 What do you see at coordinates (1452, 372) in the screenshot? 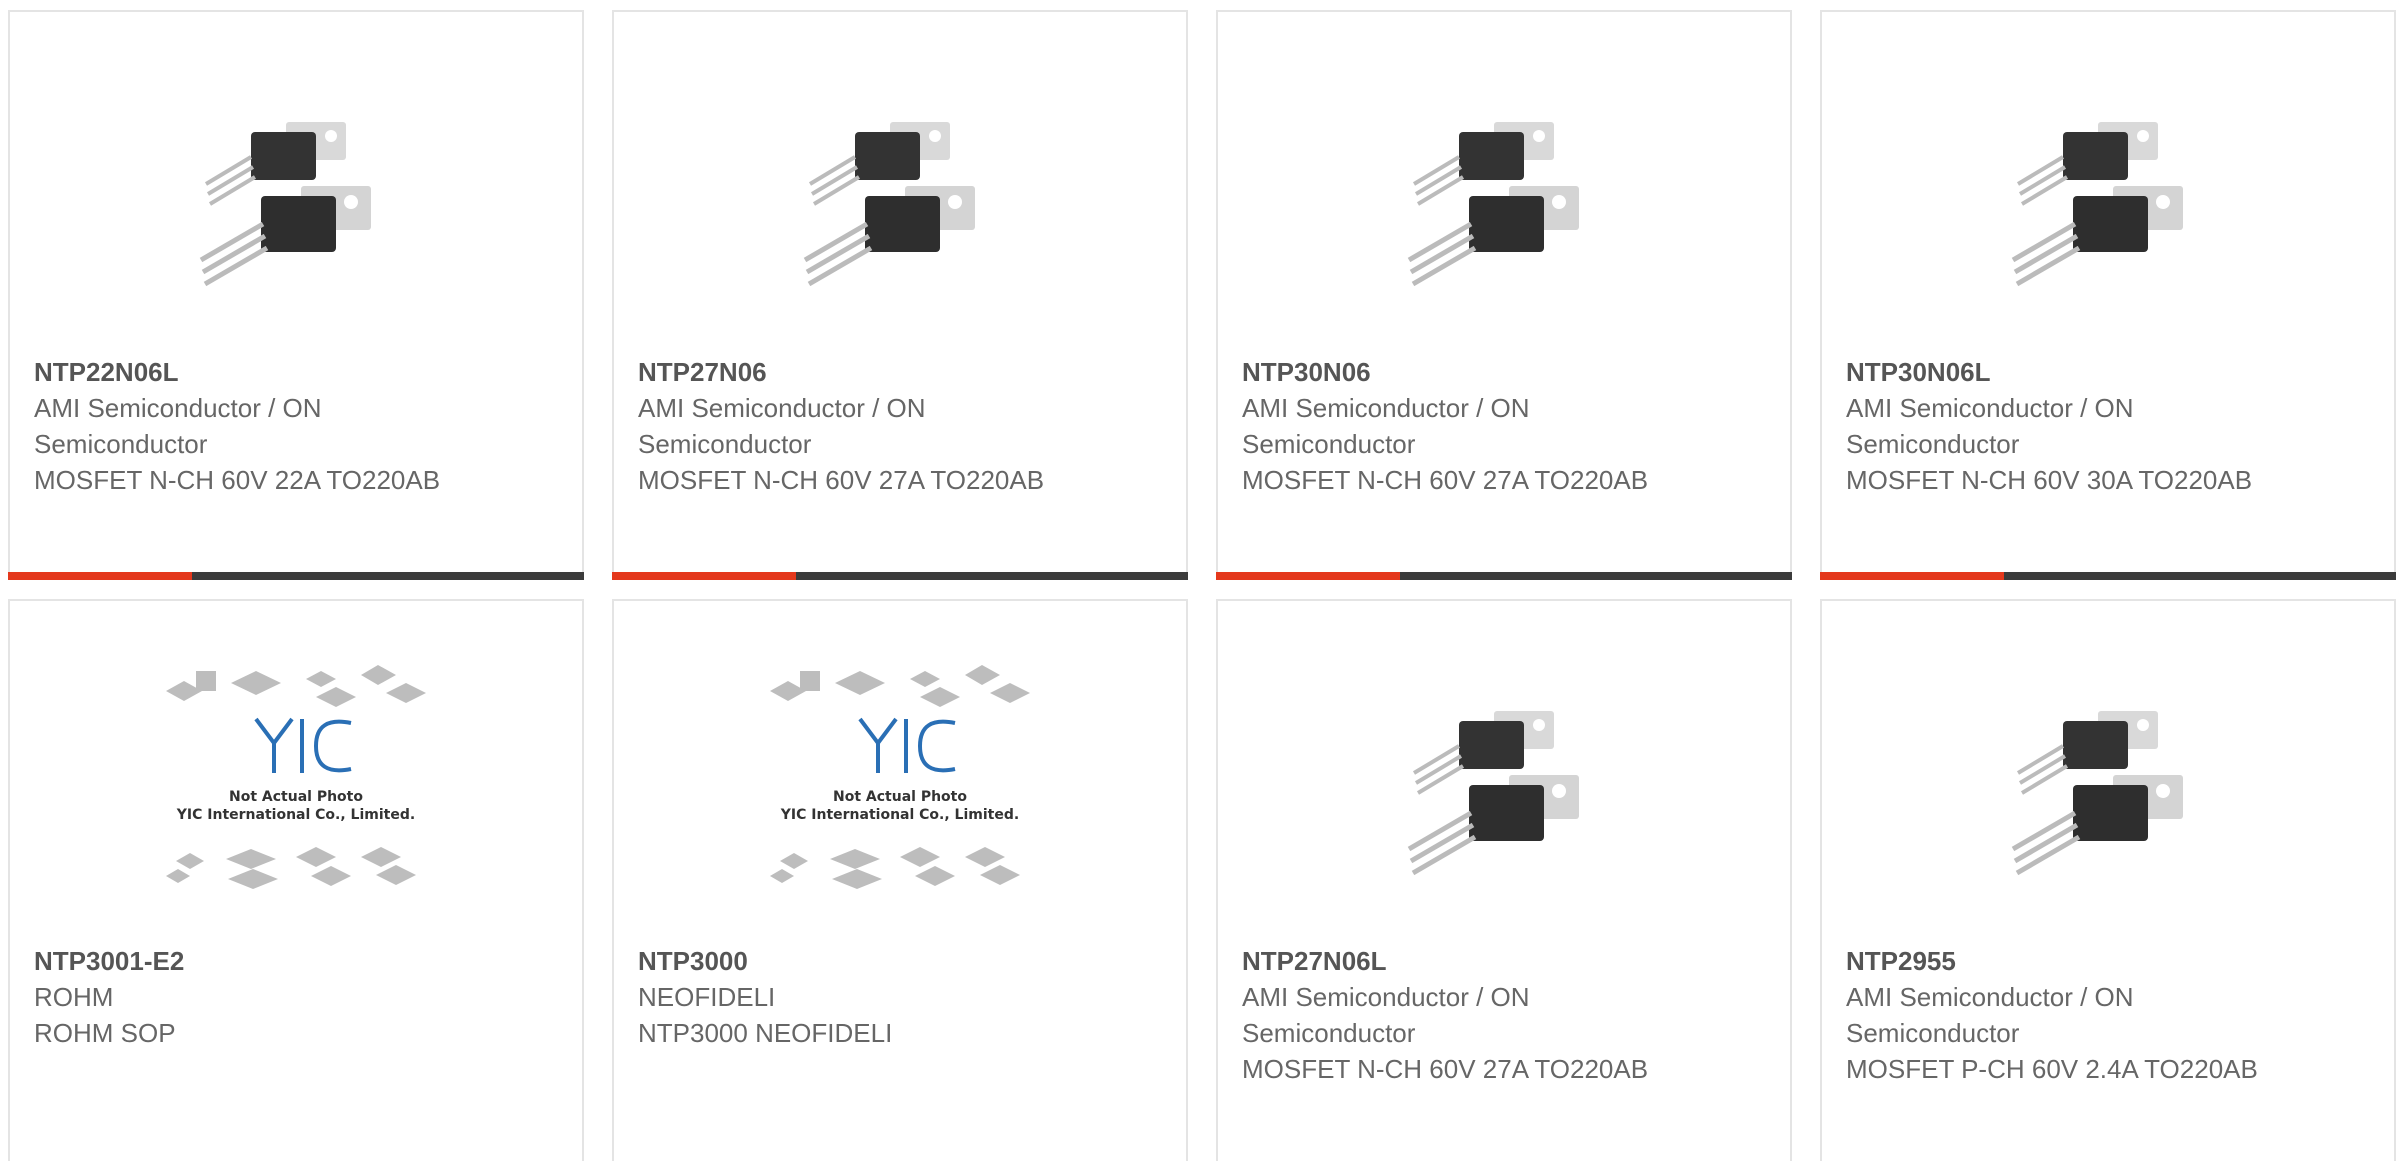
I see `part-number-link: NTP30N06` at bounding box center [1452, 372].